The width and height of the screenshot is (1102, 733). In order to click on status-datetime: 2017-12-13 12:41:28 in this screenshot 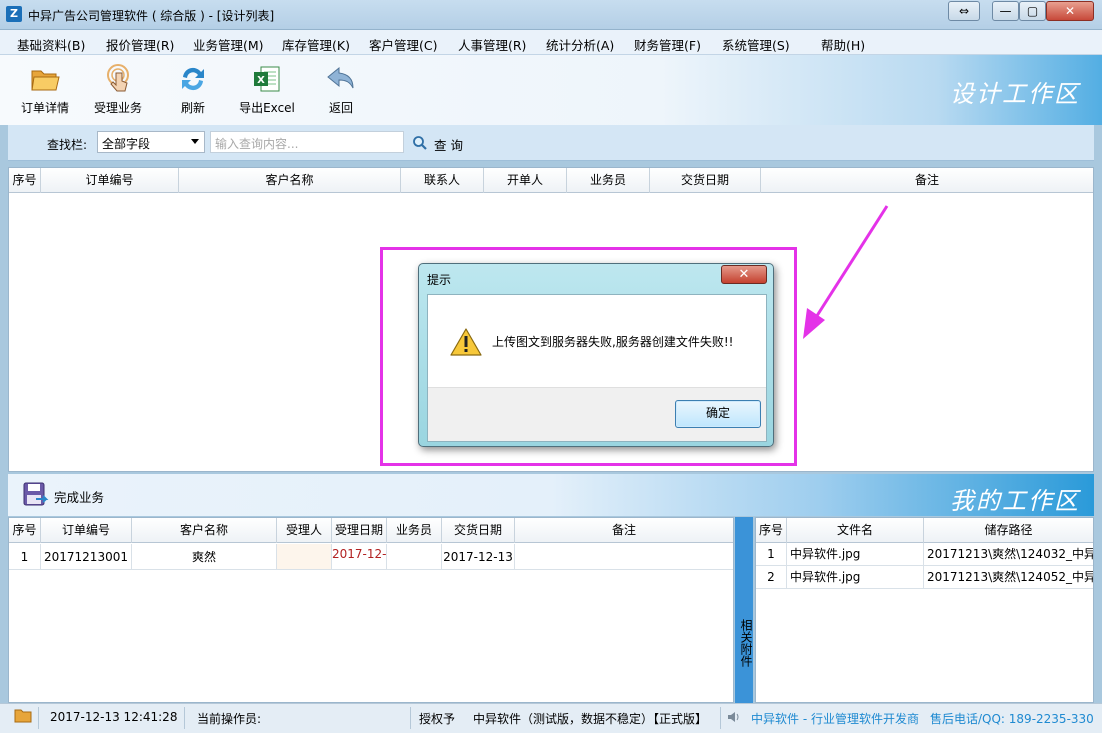, I will do `click(114, 717)`.